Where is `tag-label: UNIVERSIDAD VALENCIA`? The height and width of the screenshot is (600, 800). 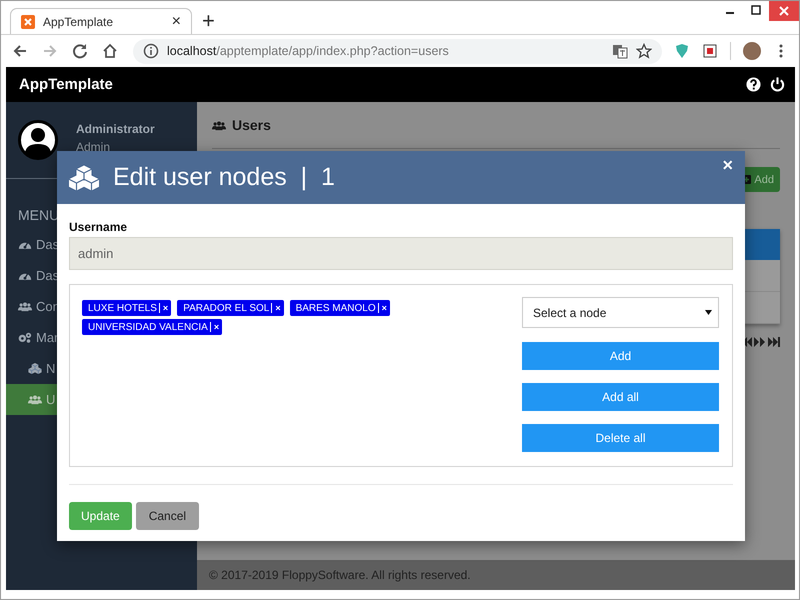 tag-label: UNIVERSIDAD VALENCIA is located at coordinates (148, 327).